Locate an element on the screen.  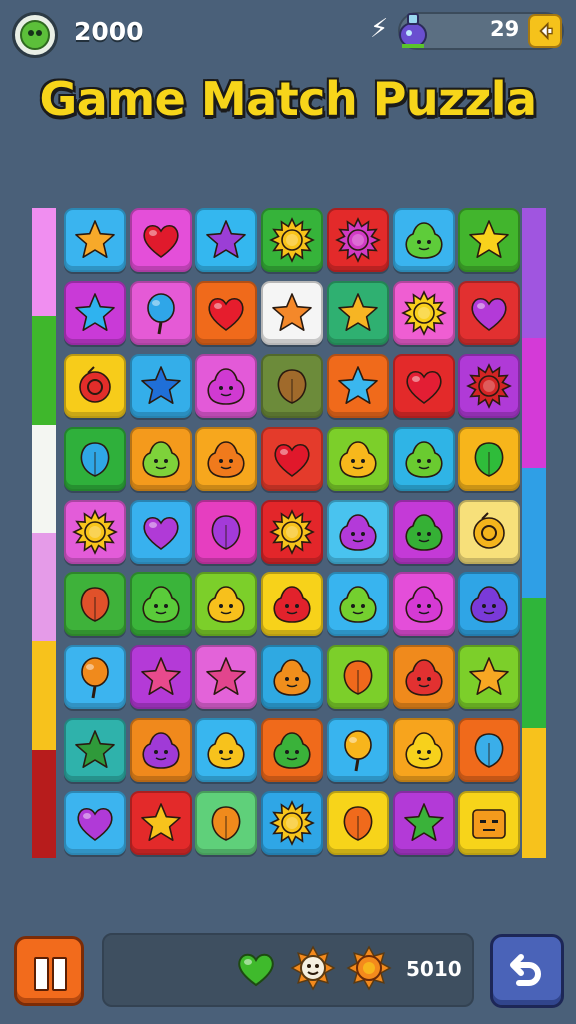
undo-arrow-icon is located at coordinates (525, 970).